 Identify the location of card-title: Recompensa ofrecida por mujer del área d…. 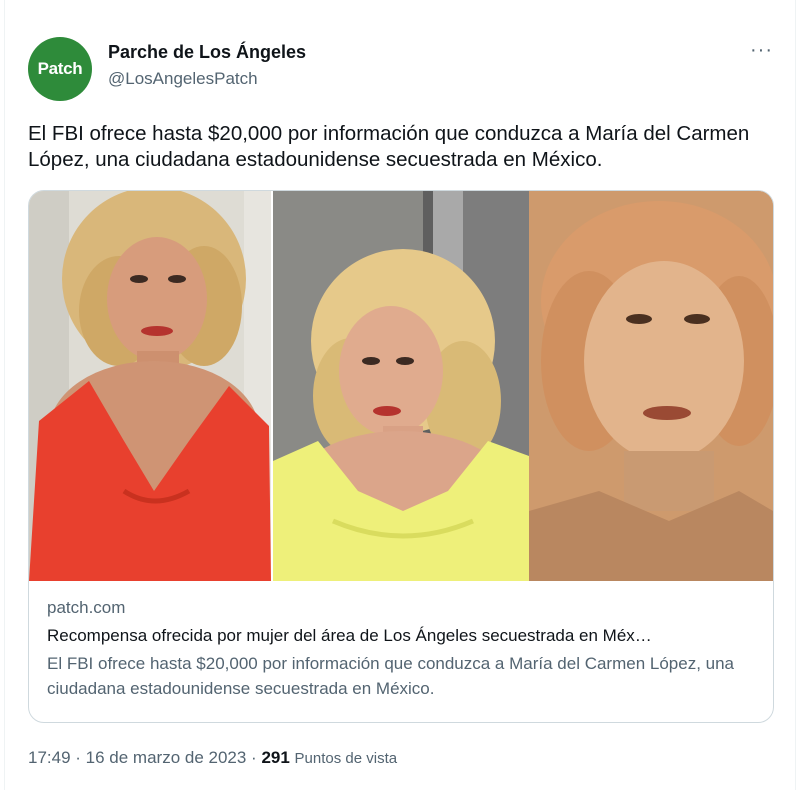
(403, 636).